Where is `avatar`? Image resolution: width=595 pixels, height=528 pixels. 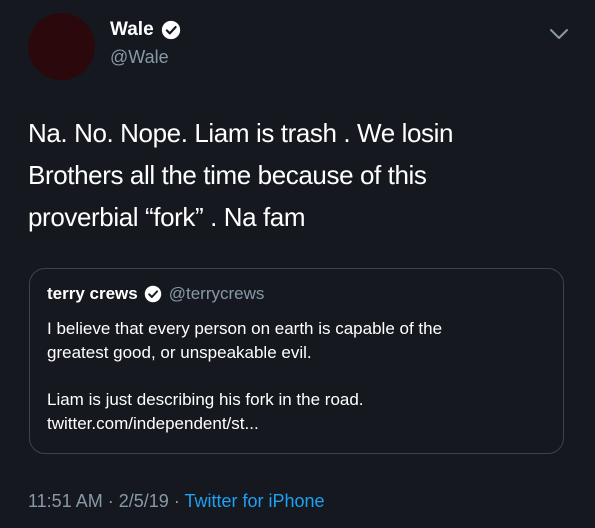
avatar is located at coordinates (61, 46).